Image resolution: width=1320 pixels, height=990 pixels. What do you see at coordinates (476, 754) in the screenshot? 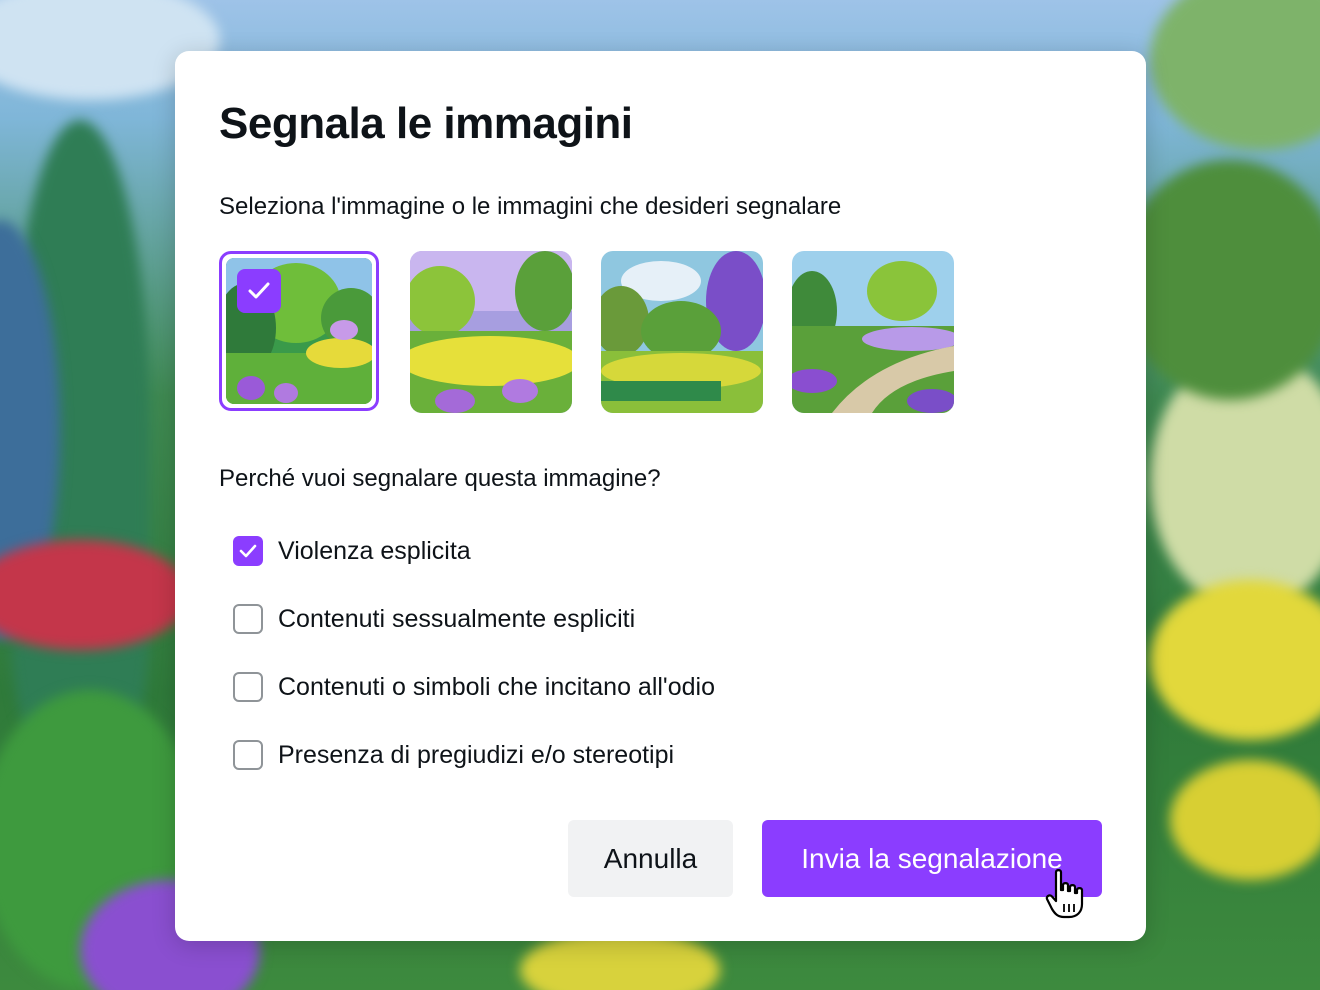
I see `reason-label: Presenza di pregiudizi e/o stereotipi` at bounding box center [476, 754].